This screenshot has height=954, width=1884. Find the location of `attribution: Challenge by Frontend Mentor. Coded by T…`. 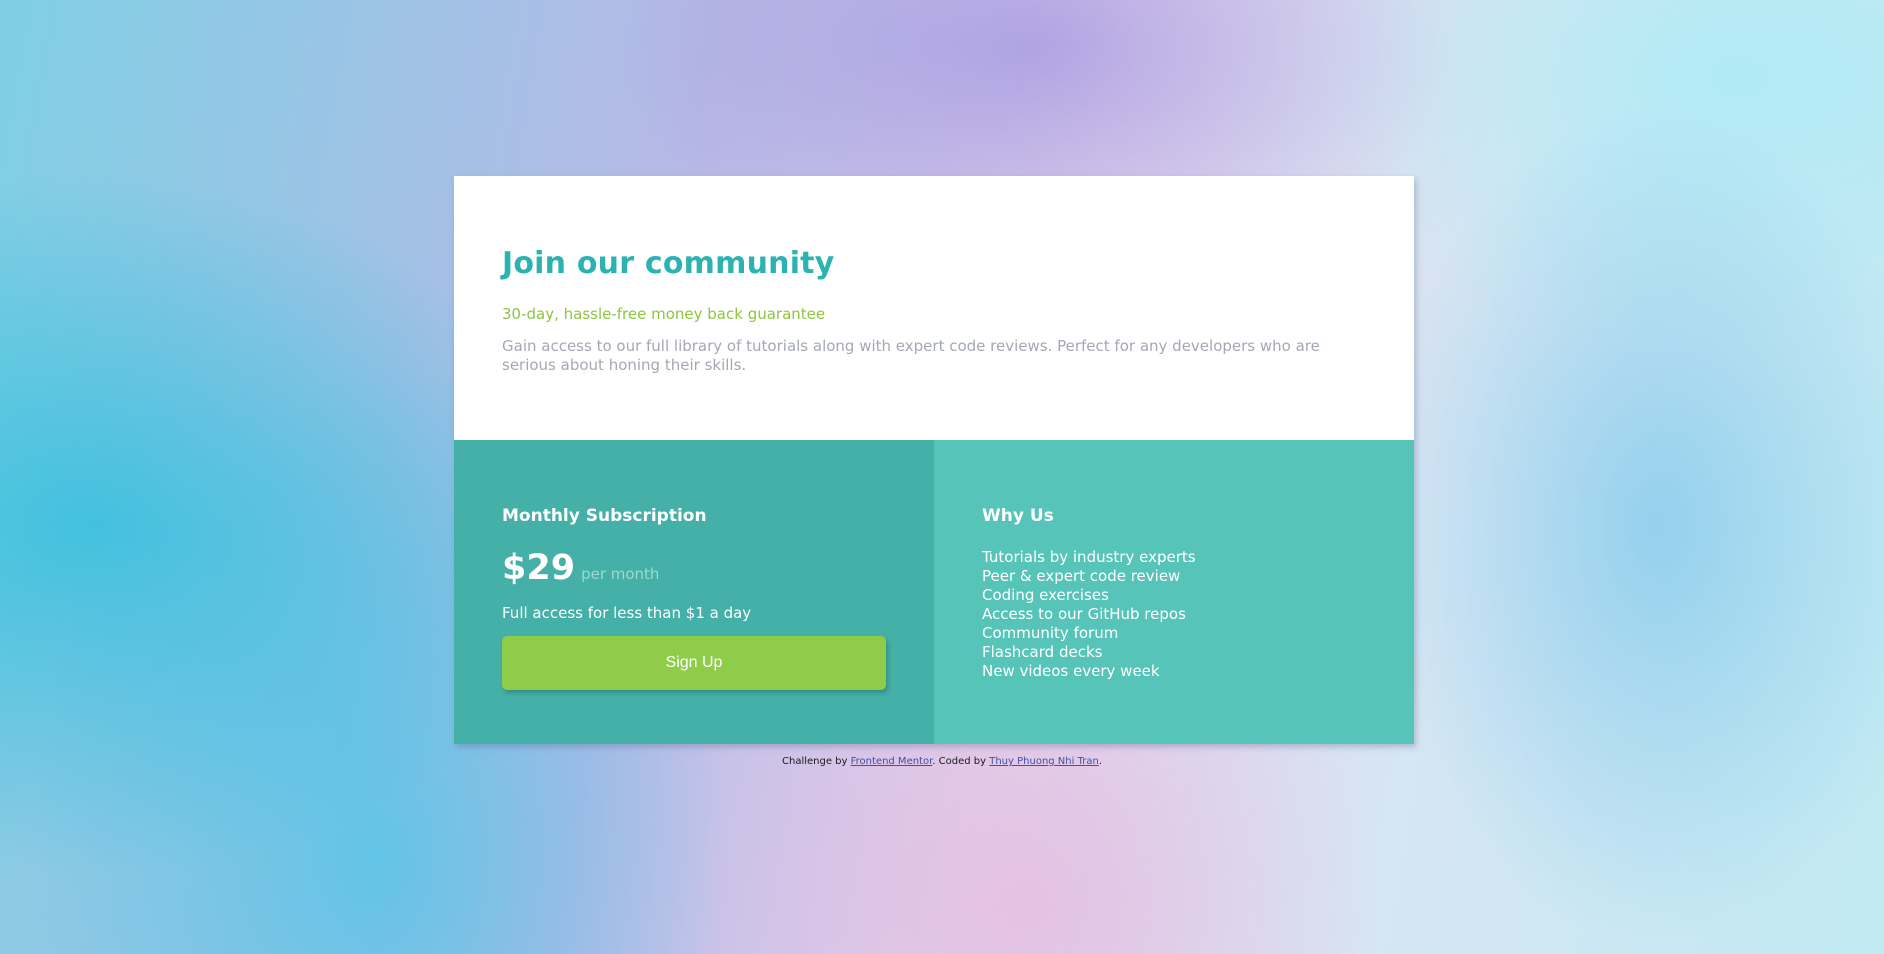

attribution: Challenge by Frontend Mentor. Coded by T… is located at coordinates (942, 761).